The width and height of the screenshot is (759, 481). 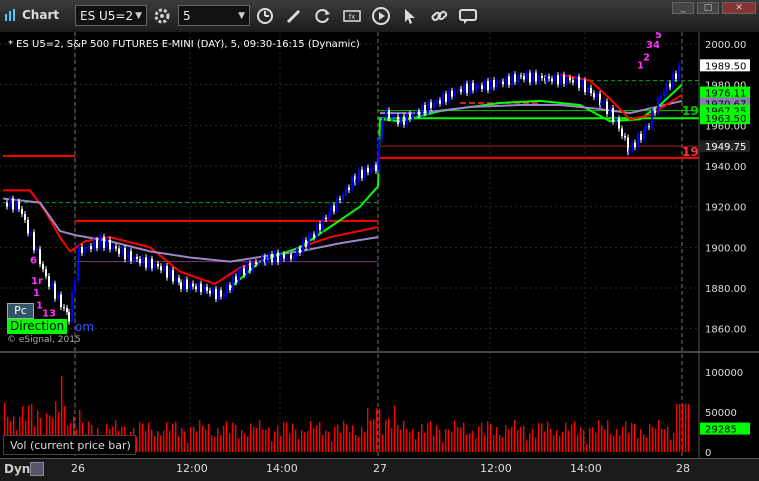 What do you see at coordinates (111, 15) in the screenshot?
I see `symbol-combo: ES U5=2 ▼` at bounding box center [111, 15].